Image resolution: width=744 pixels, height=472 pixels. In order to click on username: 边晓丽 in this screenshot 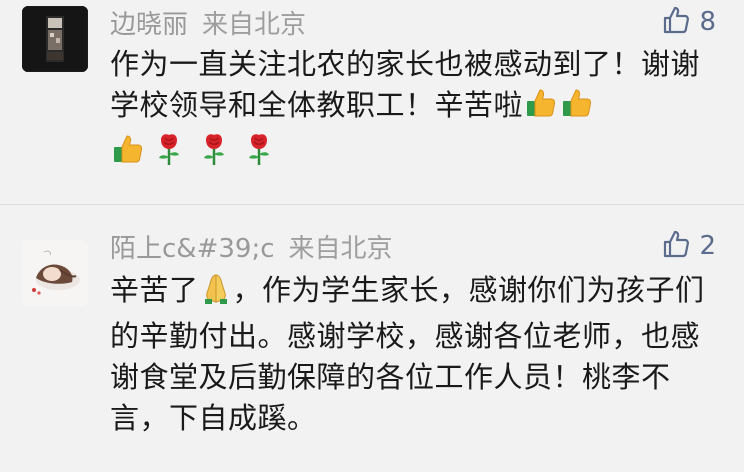, I will do `click(149, 22)`.